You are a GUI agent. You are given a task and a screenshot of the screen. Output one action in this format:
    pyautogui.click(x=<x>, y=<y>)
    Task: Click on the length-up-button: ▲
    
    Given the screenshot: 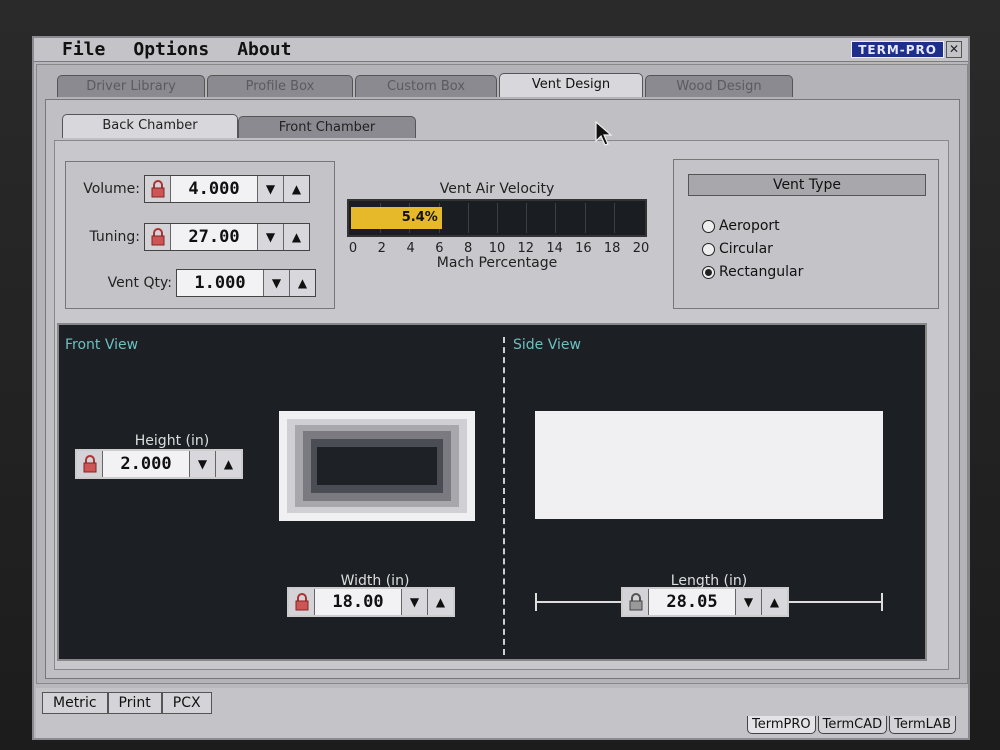 What is the action you would take?
    pyautogui.click(x=774, y=602)
    